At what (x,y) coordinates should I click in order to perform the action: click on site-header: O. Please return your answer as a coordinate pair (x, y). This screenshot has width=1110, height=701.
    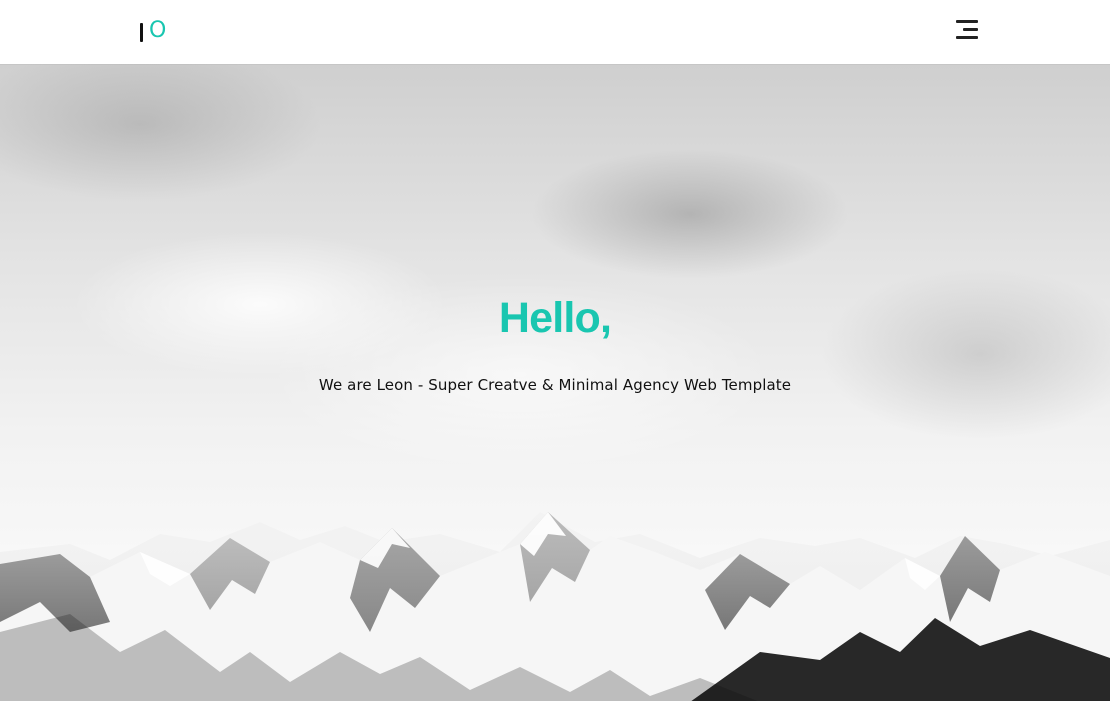
    Looking at the image, I should click on (555, 32).